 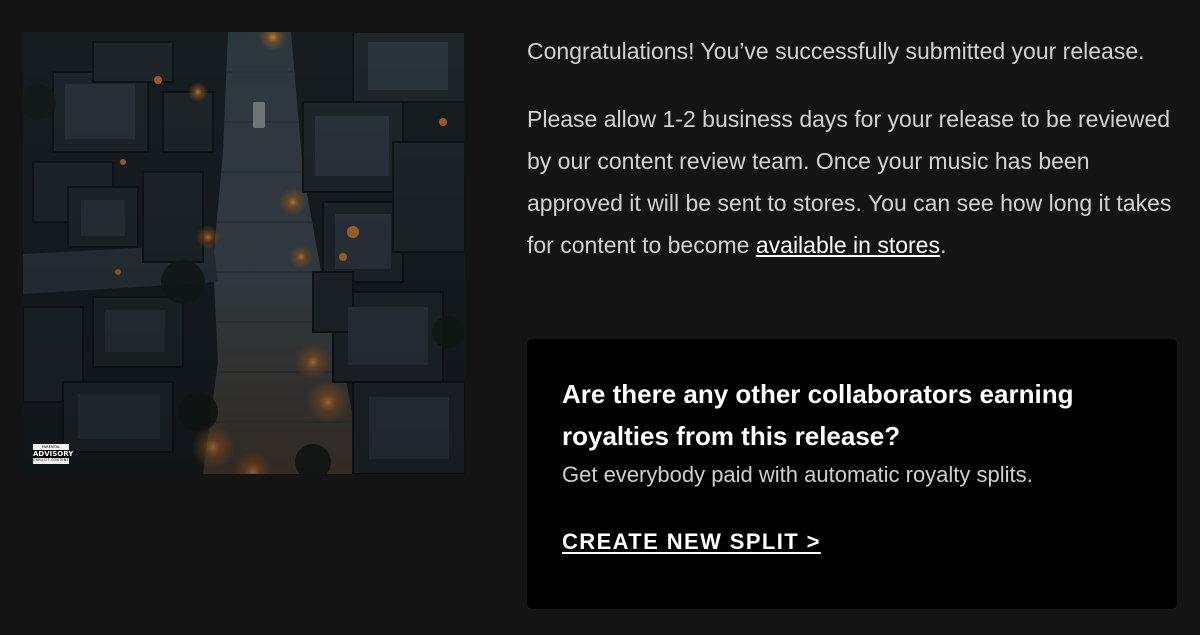 What do you see at coordinates (691, 542) in the screenshot?
I see `create-new-split-link: CREATE NEW SPLIT >` at bounding box center [691, 542].